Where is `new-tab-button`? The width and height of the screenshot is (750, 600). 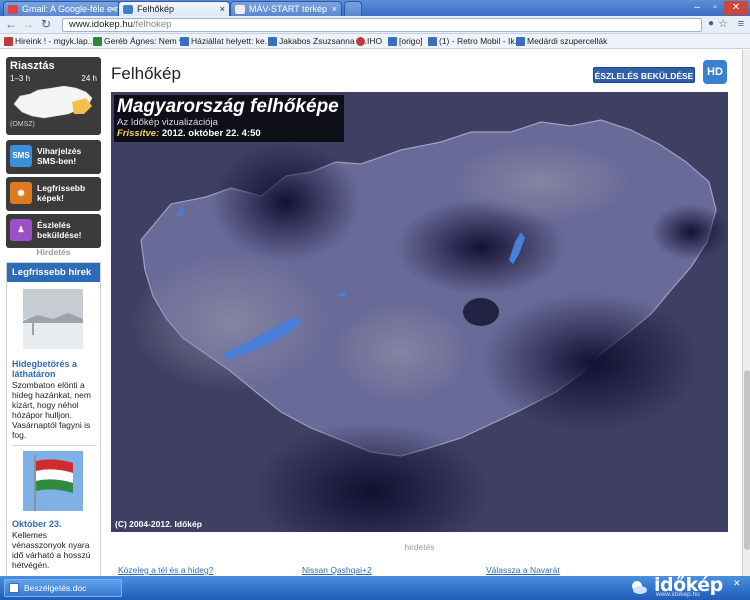 new-tab-button is located at coordinates (353, 8).